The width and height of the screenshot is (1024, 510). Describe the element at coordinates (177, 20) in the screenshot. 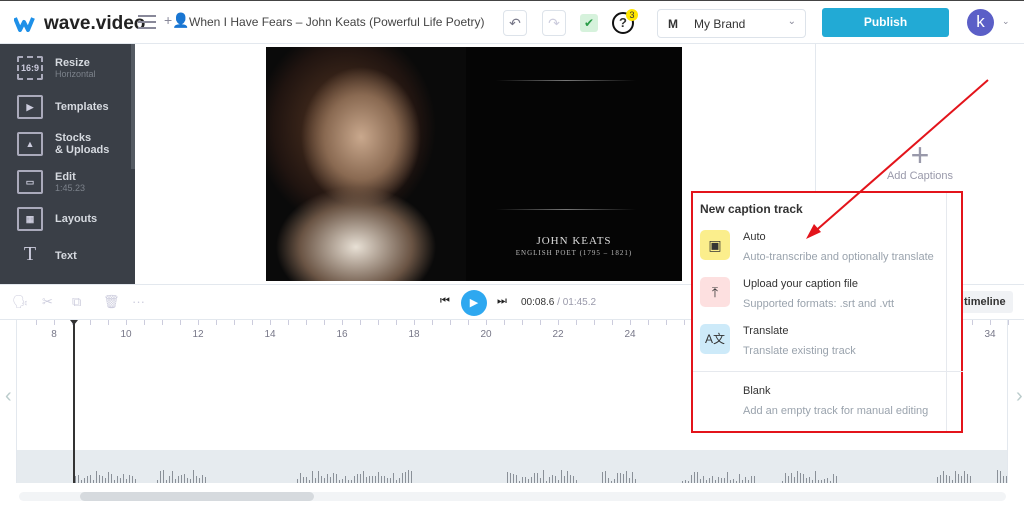

I see `add-user-icon: +👤` at that location.